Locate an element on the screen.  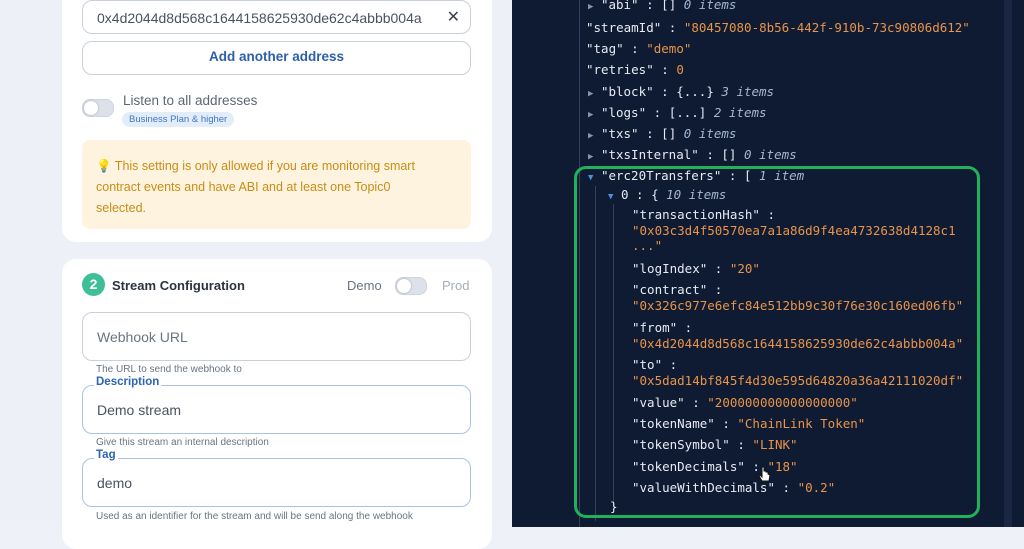
json-key-to: "to" : is located at coordinates (655, 364).